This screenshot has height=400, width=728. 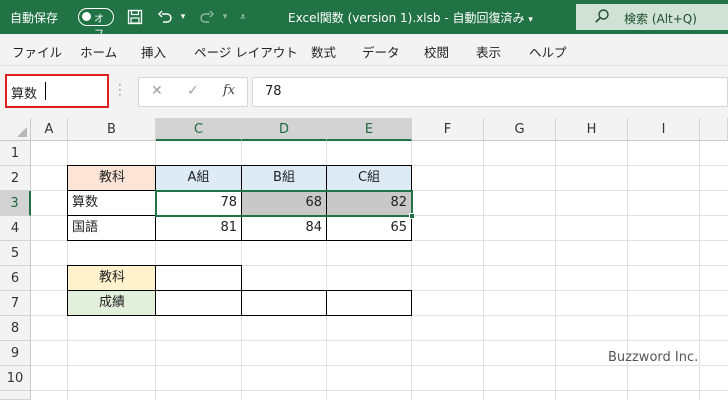 What do you see at coordinates (660, 19) in the screenshot?
I see `search-placeholder: 検索 (Alt+Q)` at bounding box center [660, 19].